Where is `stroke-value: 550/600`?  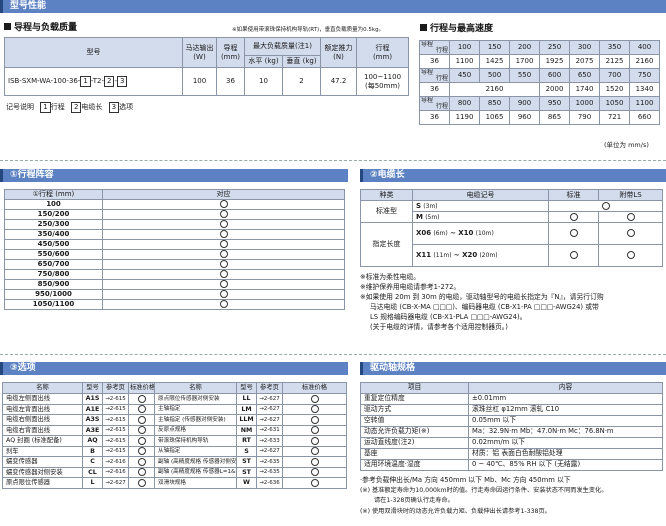 stroke-value: 550/600 is located at coordinates (53, 254).